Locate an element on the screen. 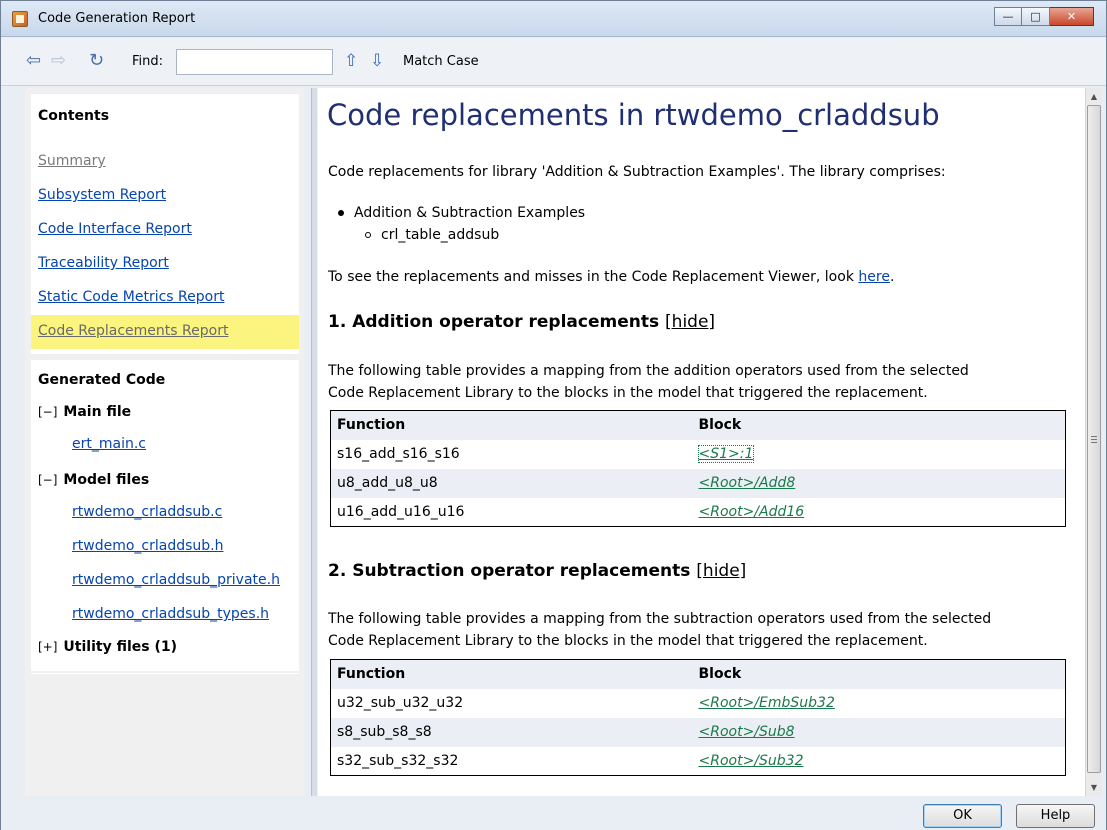  nav-static-code-metrics-link: Static Code Metrics Report is located at coordinates (131, 297).